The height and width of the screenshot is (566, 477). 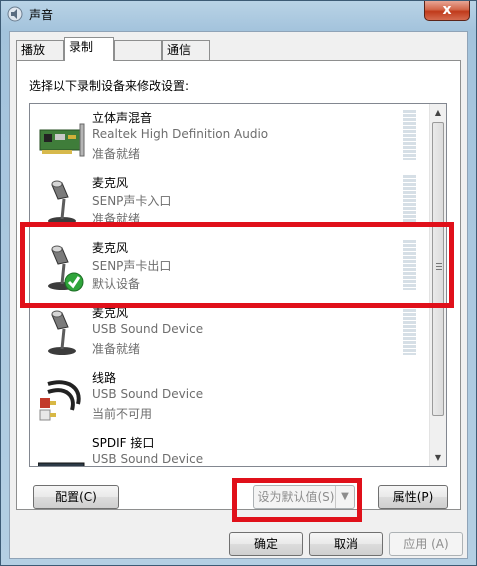 I want to click on tab-recording: 录制, so click(x=89, y=49).